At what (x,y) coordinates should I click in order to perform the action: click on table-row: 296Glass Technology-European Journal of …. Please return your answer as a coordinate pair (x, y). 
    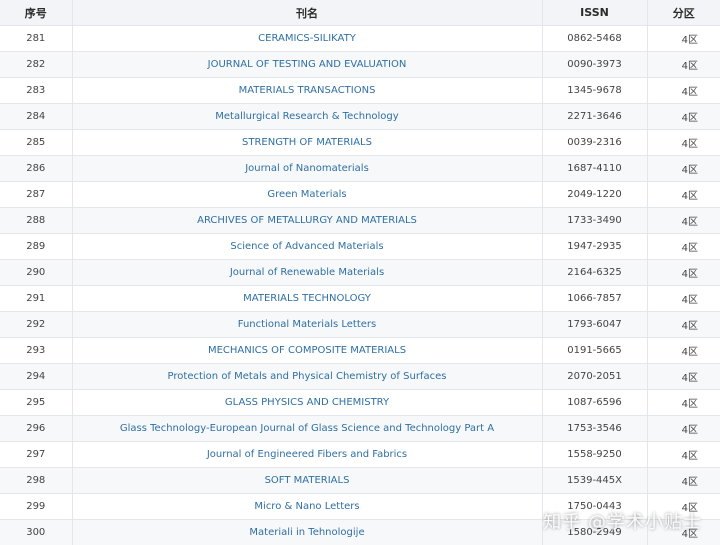
    Looking at the image, I should click on (360, 429).